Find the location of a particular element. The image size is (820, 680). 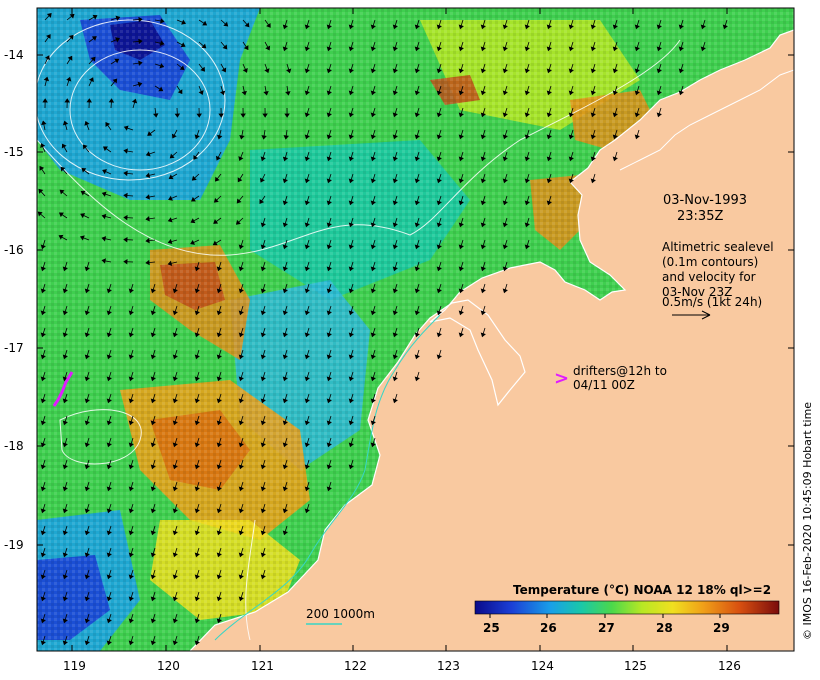

drifters-line-2: 04/11 00Z is located at coordinates (604, 385).